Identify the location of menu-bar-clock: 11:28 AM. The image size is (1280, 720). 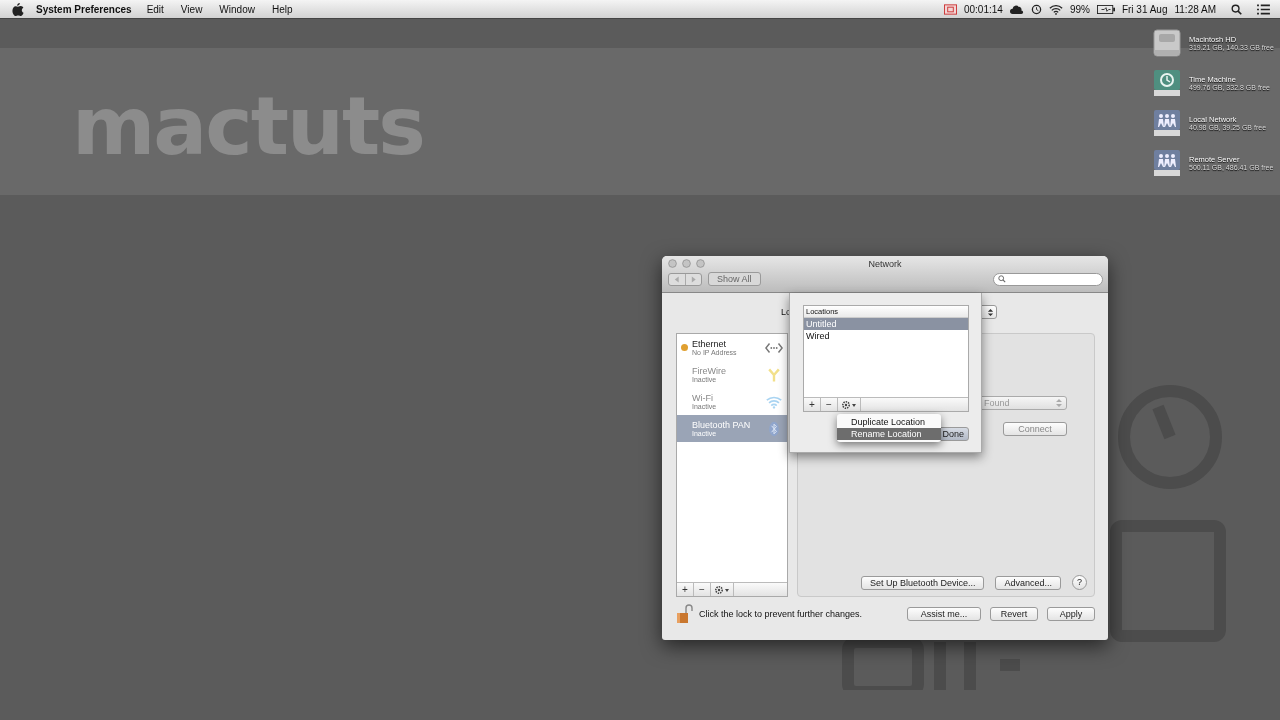
(1195, 9).